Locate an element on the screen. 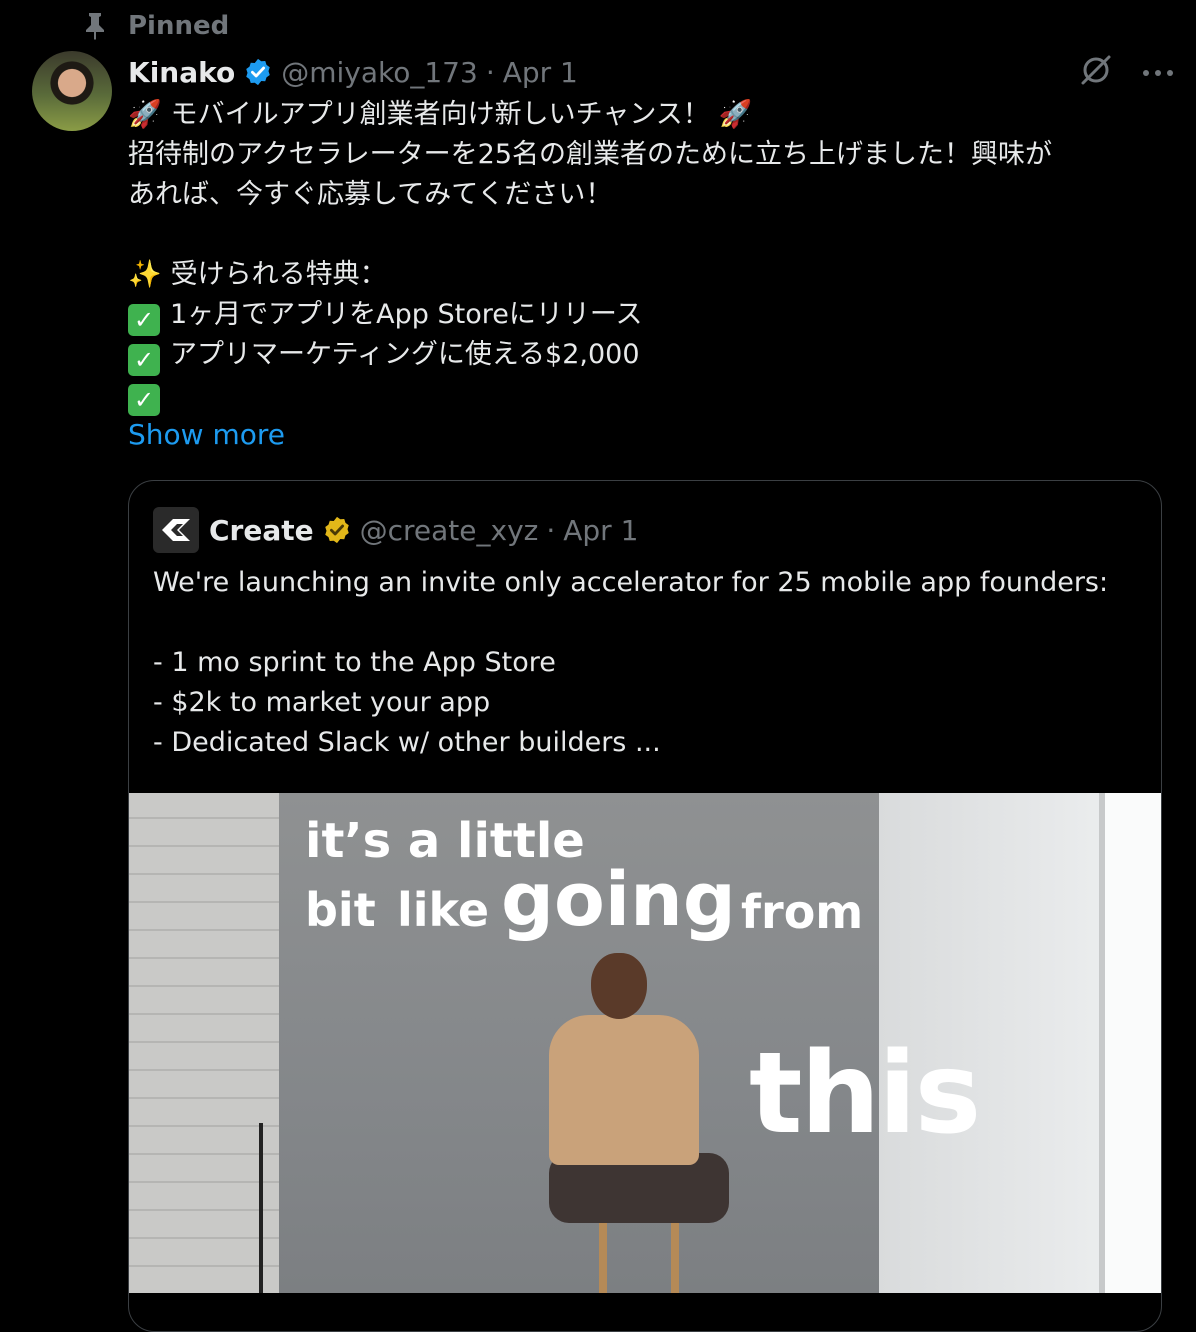 Image resolution: width=1196 pixels, height=1332 pixels. create-logo-avatar is located at coordinates (176, 530).